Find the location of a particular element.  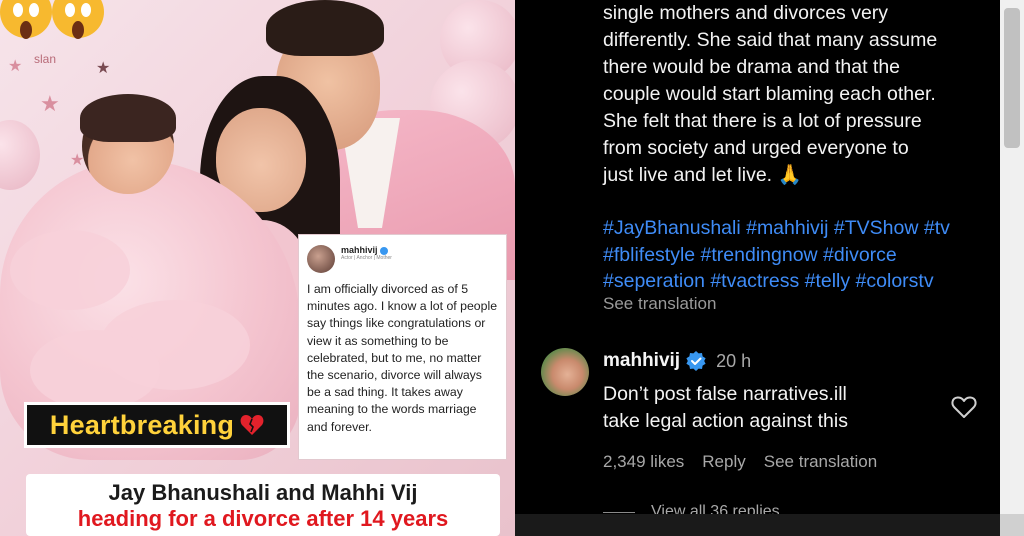

quote-bio: Actor | Anchor | Mother is located at coordinates (366, 258).